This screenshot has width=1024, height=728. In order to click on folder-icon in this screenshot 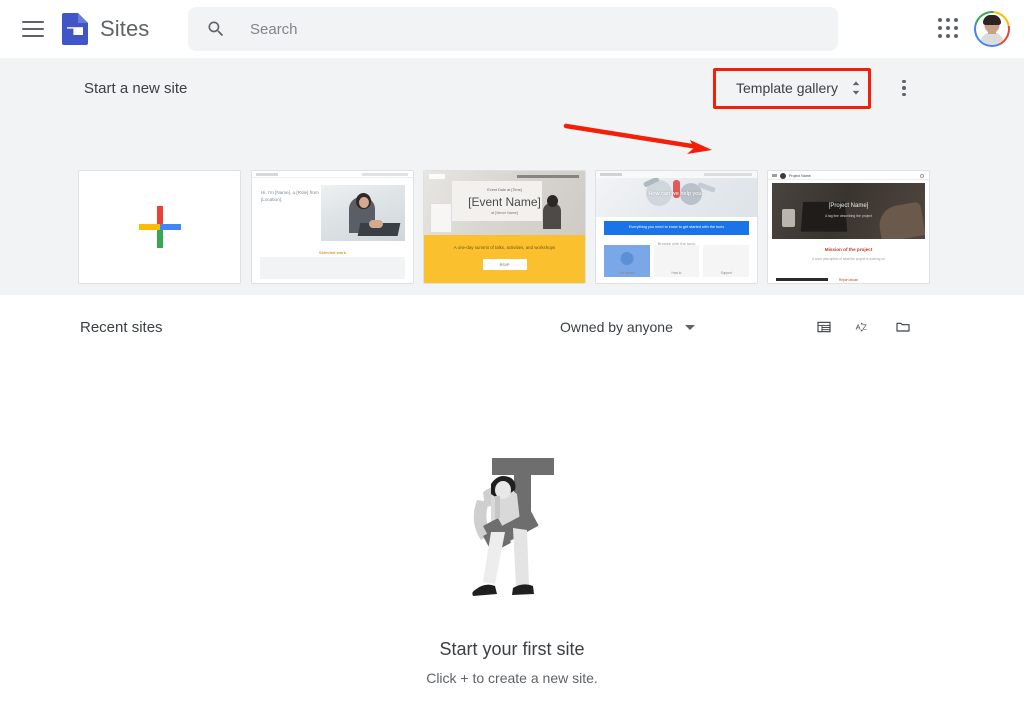, I will do `click(903, 327)`.